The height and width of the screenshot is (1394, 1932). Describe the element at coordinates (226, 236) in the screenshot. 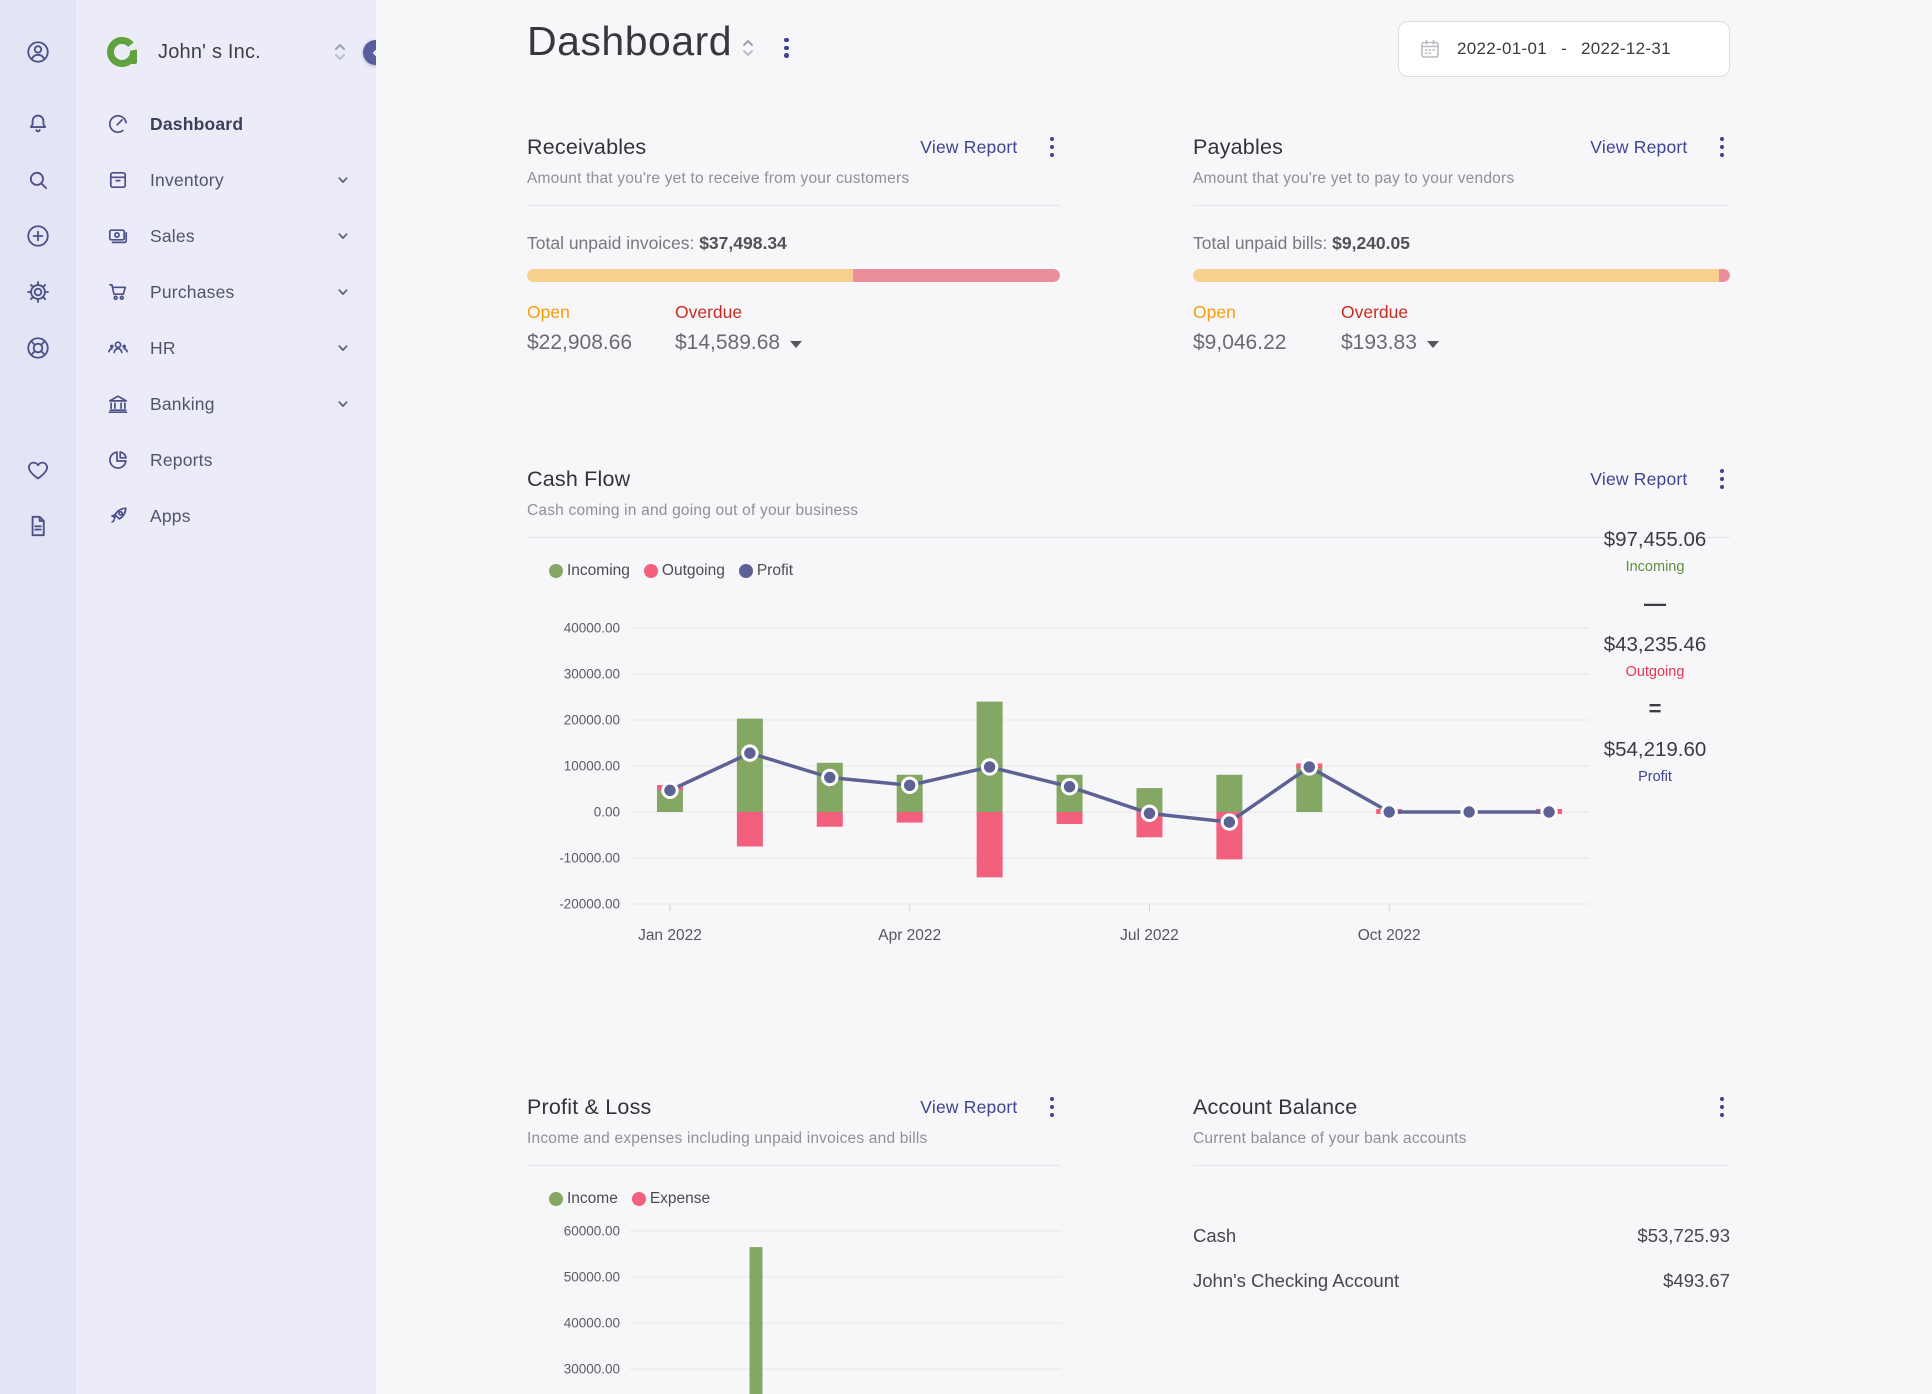

I see `sidebar-item-sales: Sales` at that location.